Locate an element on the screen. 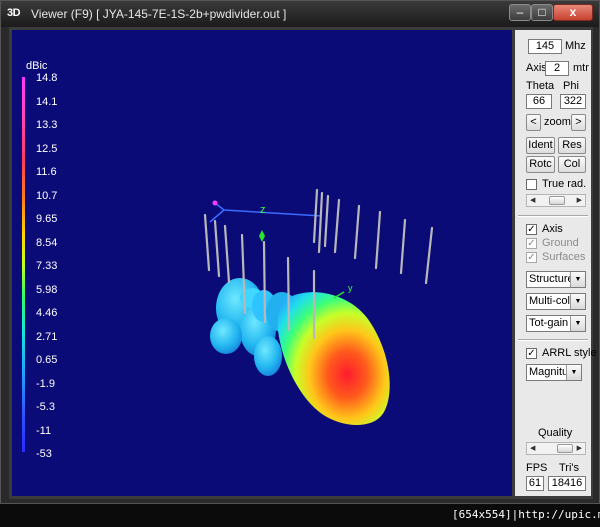 The height and width of the screenshot is (527, 600). phi-label: Phi is located at coordinates (571, 86).